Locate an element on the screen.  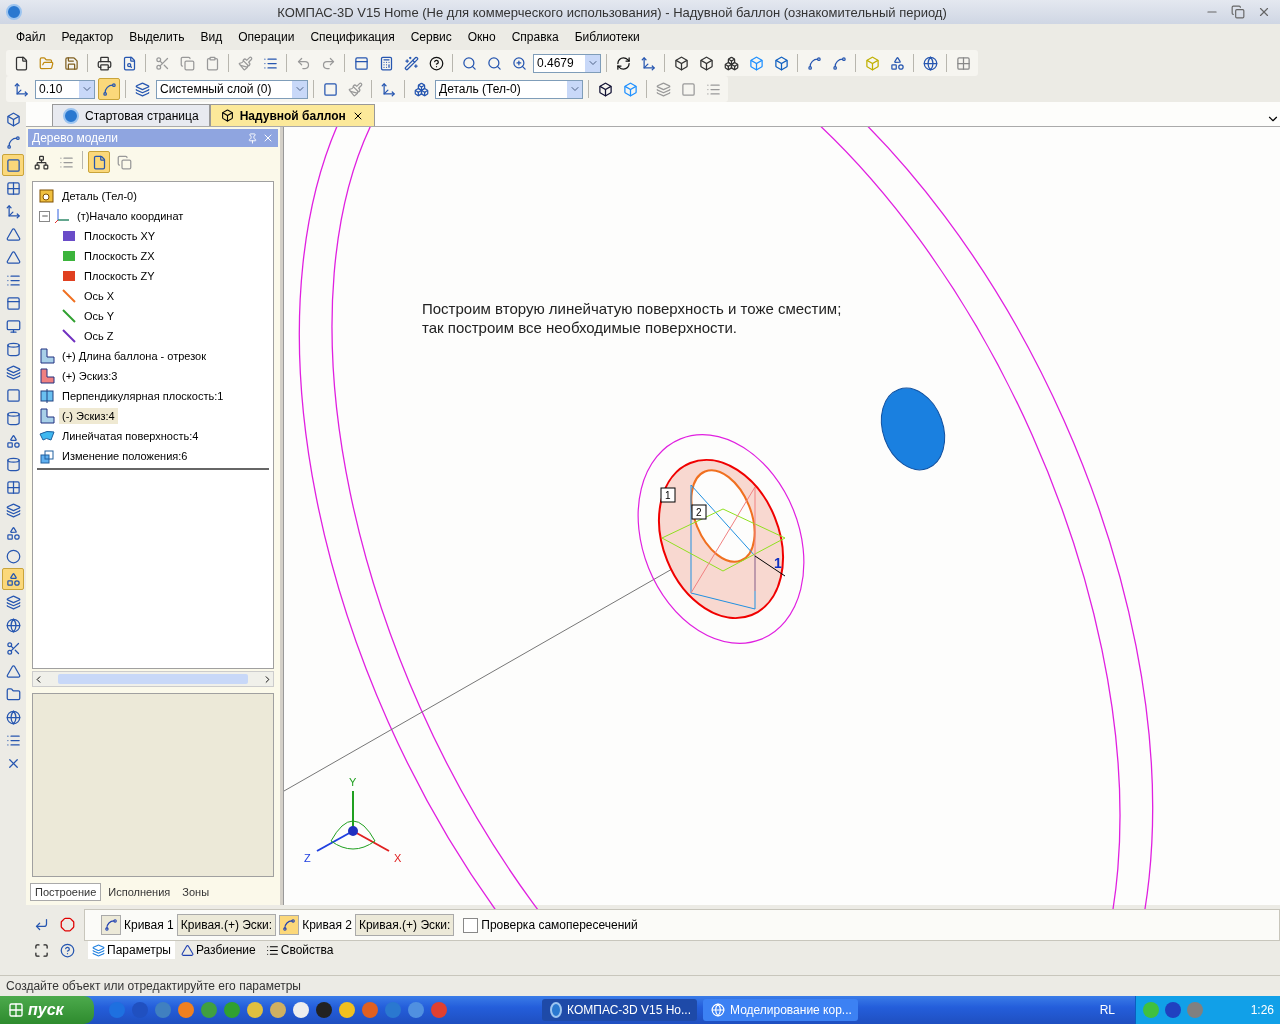
panel-tab: Зоны is located at coordinates (196, 892).